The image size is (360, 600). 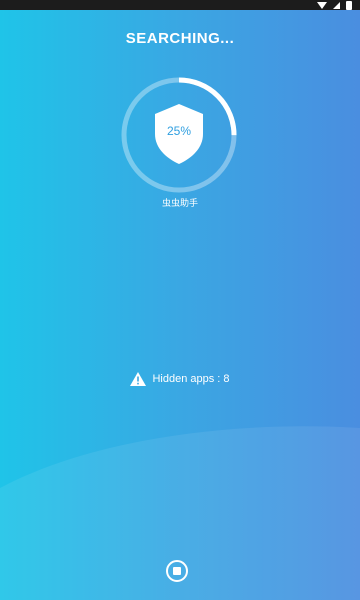 I want to click on warning-icon, so click(x=138, y=379).